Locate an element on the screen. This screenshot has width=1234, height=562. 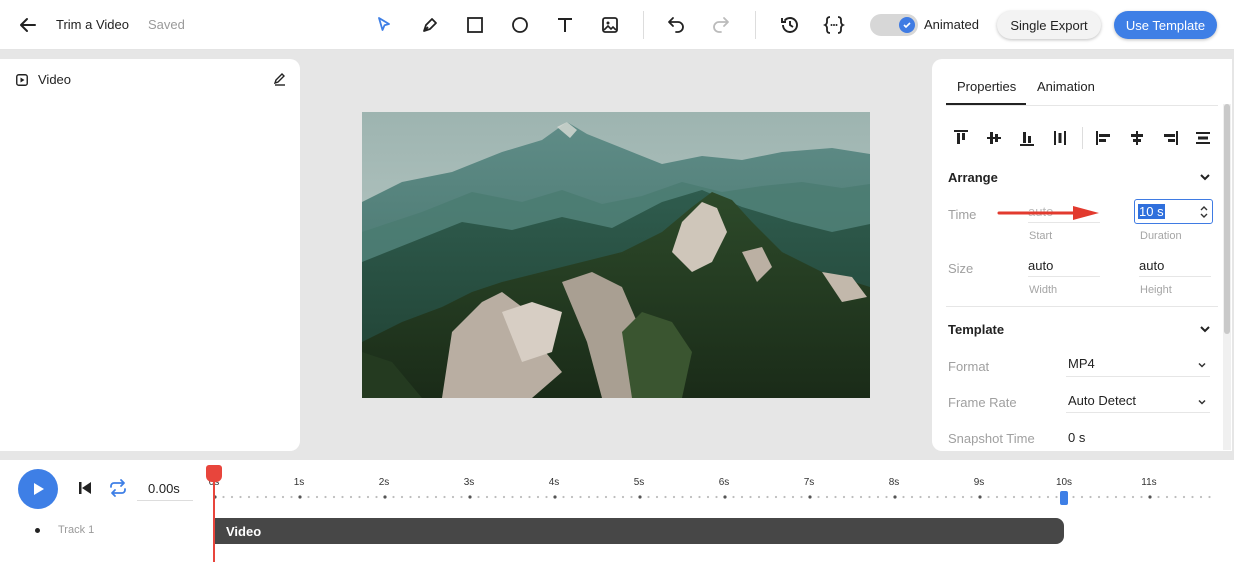
pen-tool-icon is located at coordinates (430, 25).